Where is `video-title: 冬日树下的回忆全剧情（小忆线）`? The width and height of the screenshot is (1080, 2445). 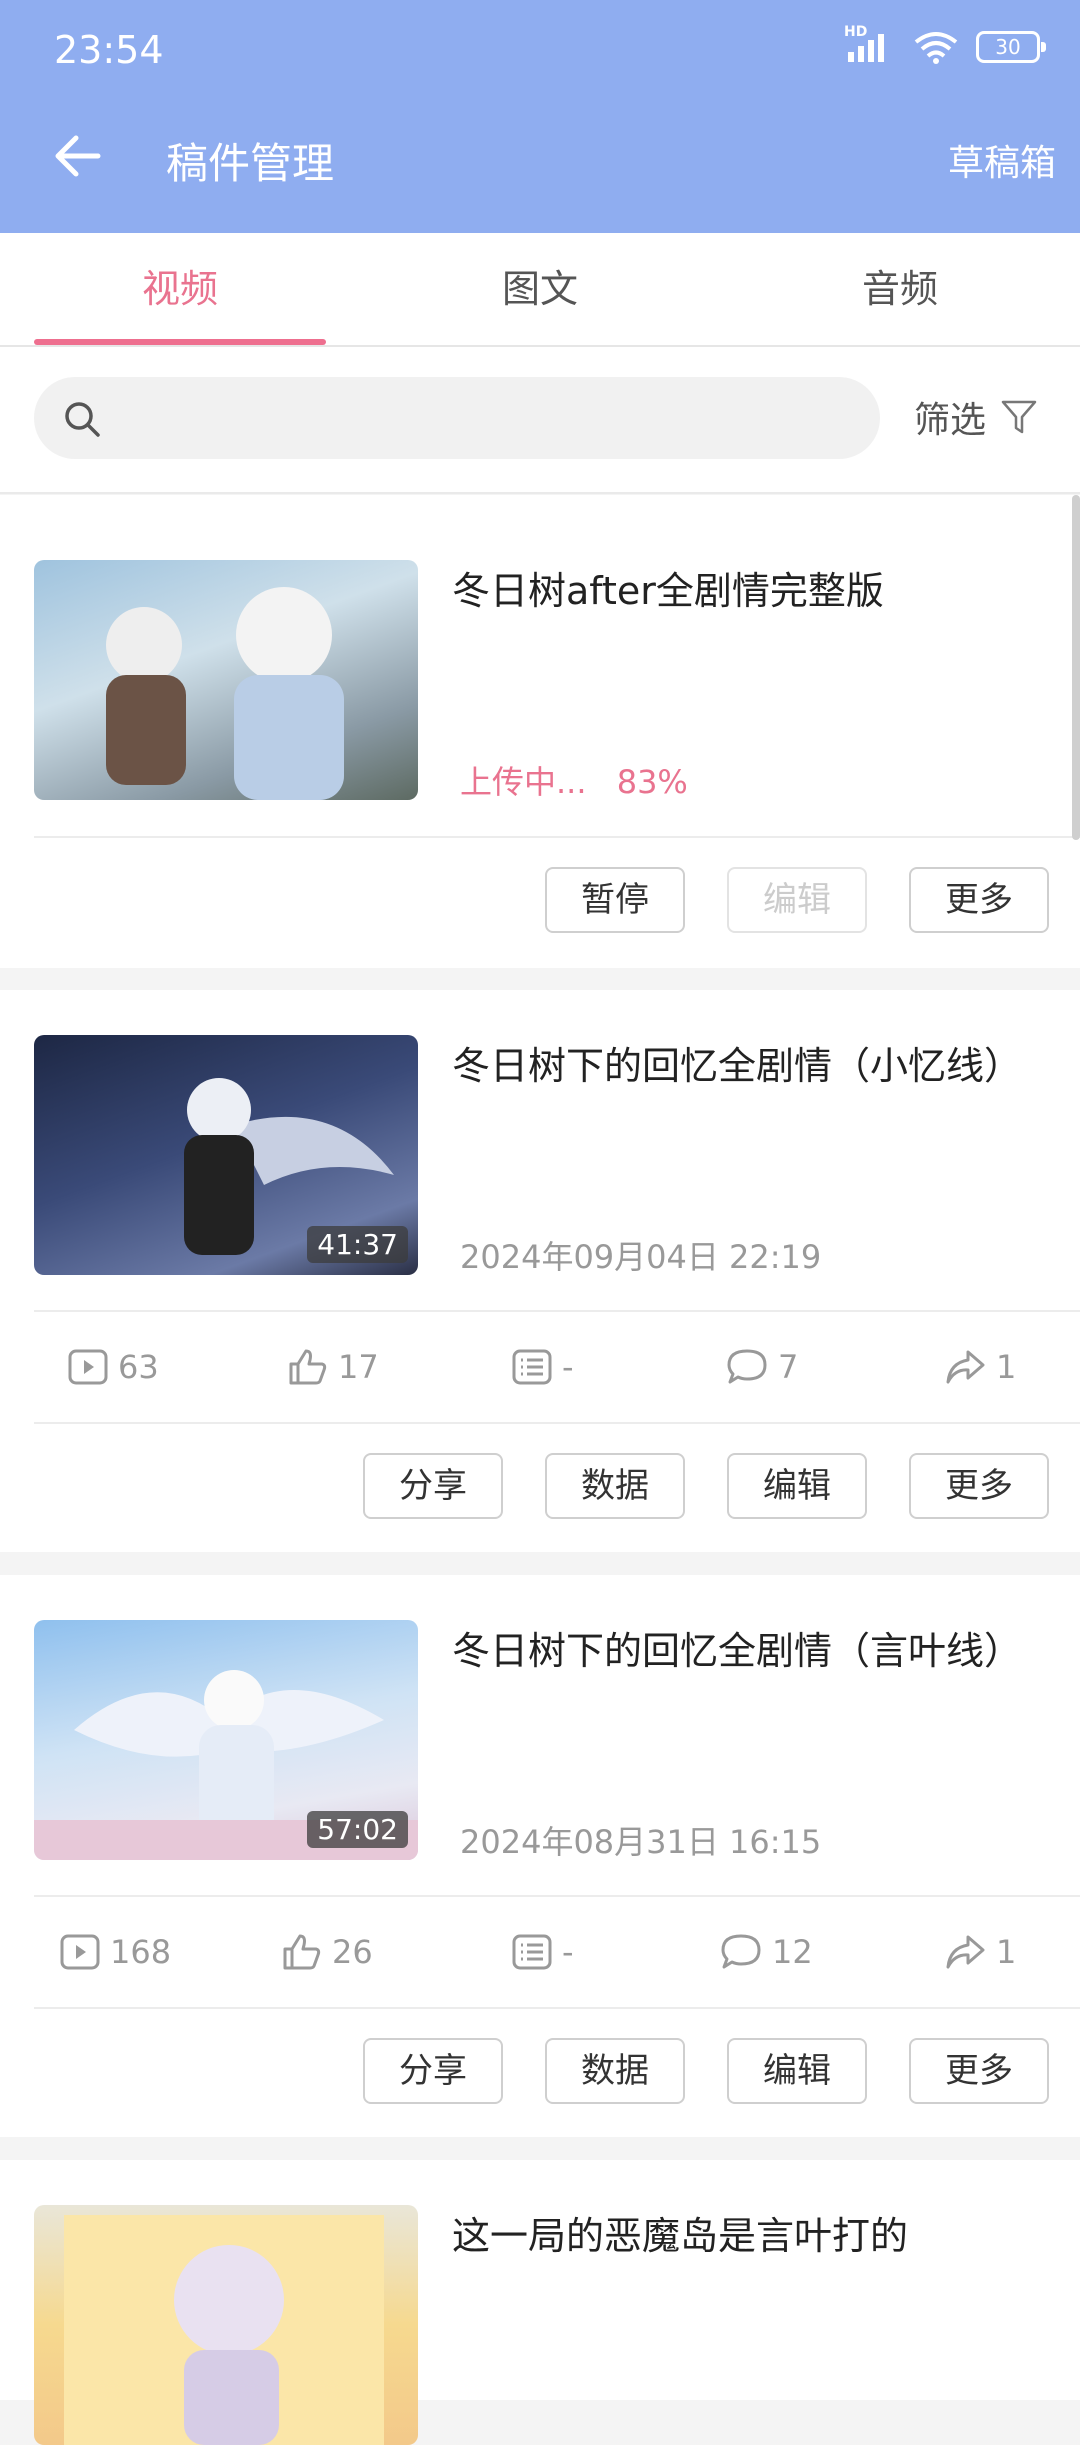 video-title: 冬日树下的回忆全剧情（小忆线） is located at coordinates (737, 1062).